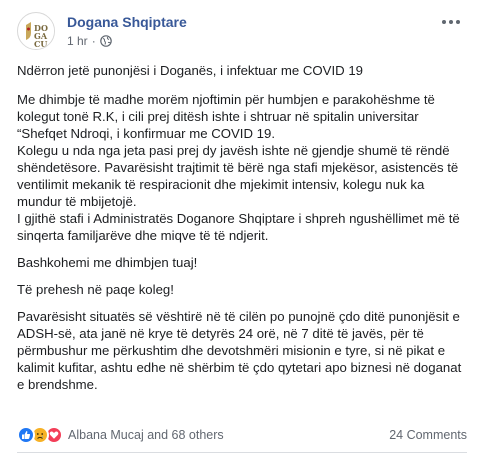  Describe the element at coordinates (127, 22) in the screenshot. I see `page-name-link: Dogana Shqiptare` at that location.